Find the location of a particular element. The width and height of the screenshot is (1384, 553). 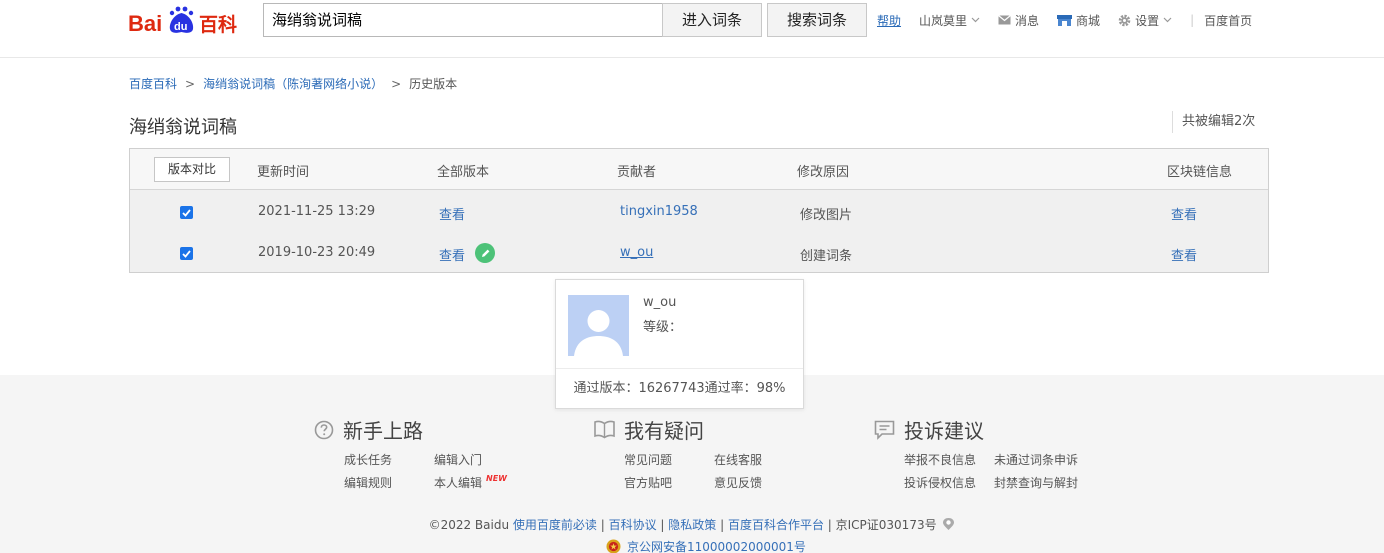

messages-link: 消息 is located at coordinates (1018, 20).